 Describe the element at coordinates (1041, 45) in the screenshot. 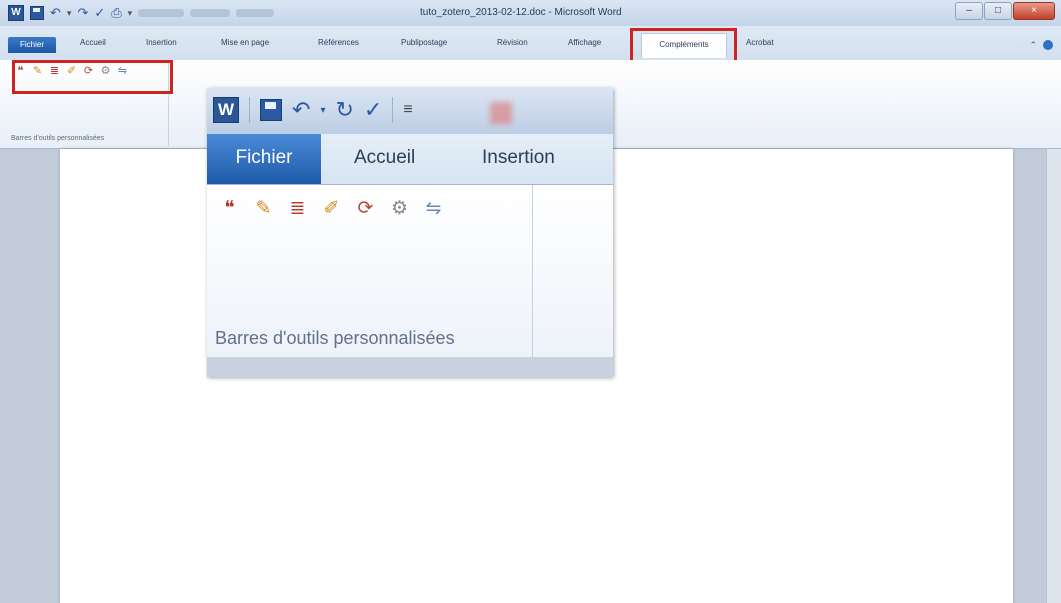

I see `ribbon-right-controls: ⌃` at that location.